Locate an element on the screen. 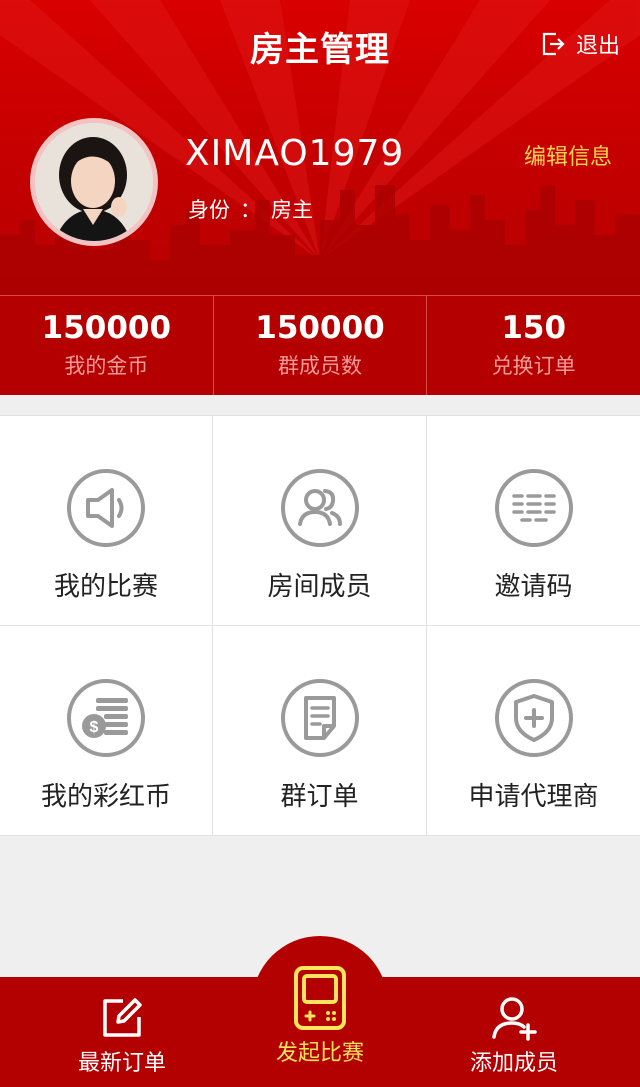 The image size is (640, 1087). grid-item-label: 房间成员 is located at coordinates (319, 587).